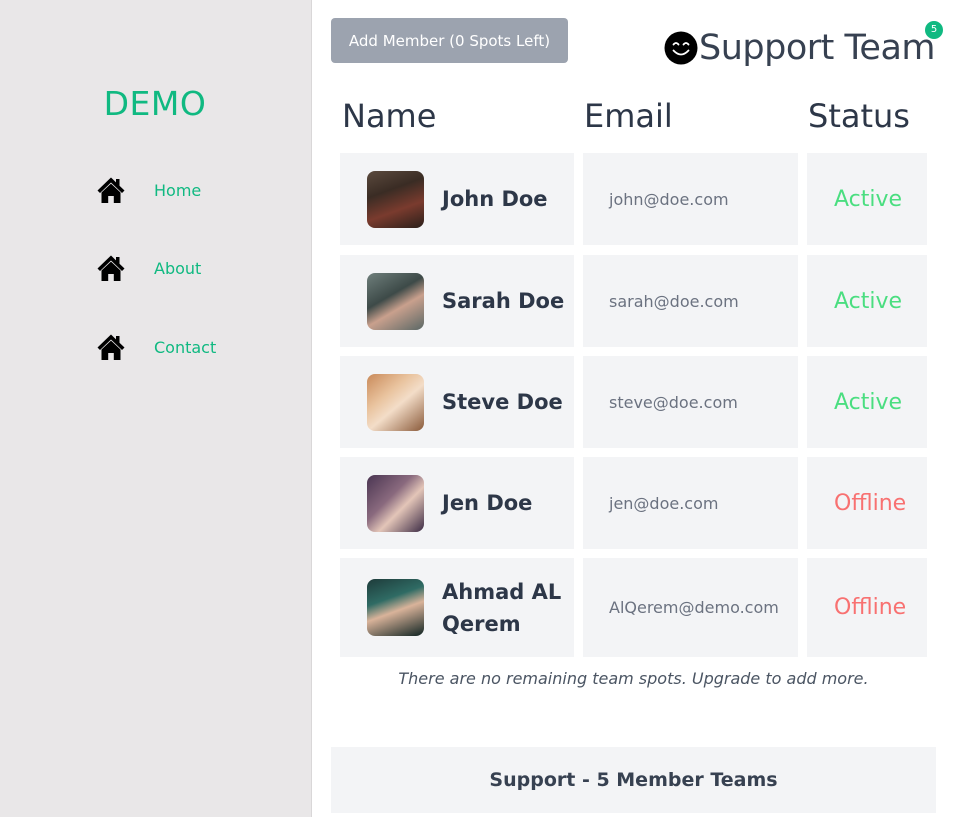 Image resolution: width=953 pixels, height=817 pixels. I want to click on member-name-cell: Sarah Doe, so click(457, 301).